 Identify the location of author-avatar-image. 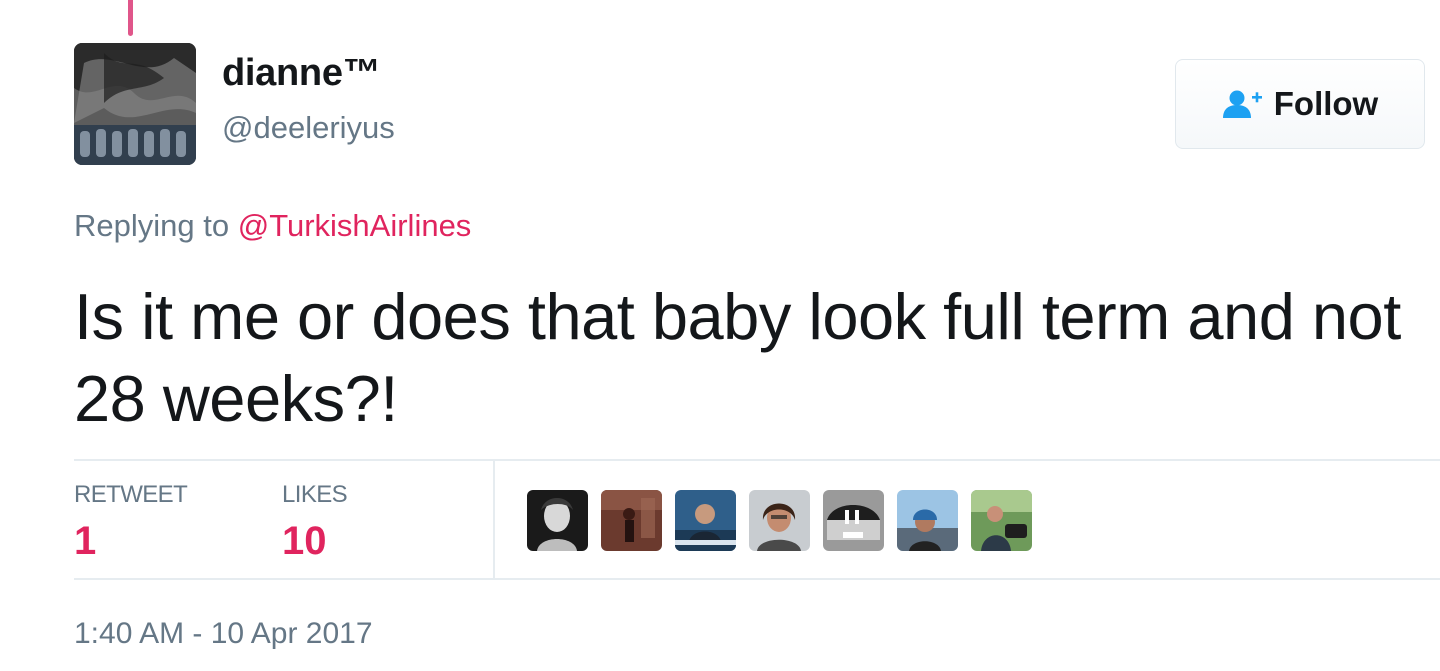
(135, 104).